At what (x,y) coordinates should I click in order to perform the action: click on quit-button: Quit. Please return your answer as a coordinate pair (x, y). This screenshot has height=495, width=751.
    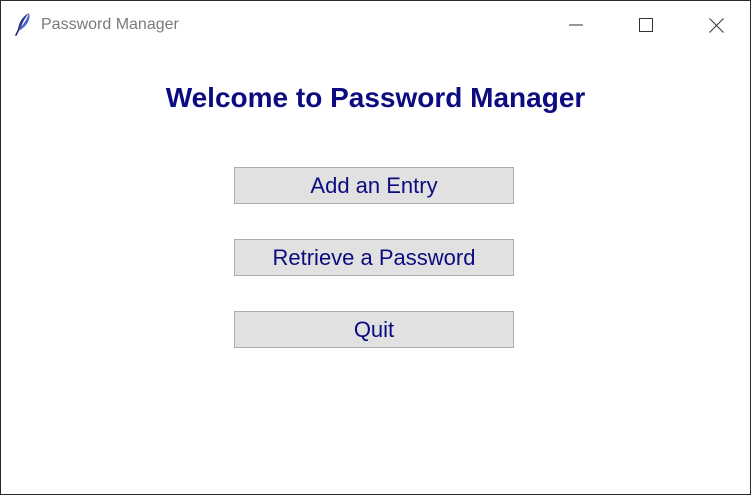
    Looking at the image, I should click on (374, 329).